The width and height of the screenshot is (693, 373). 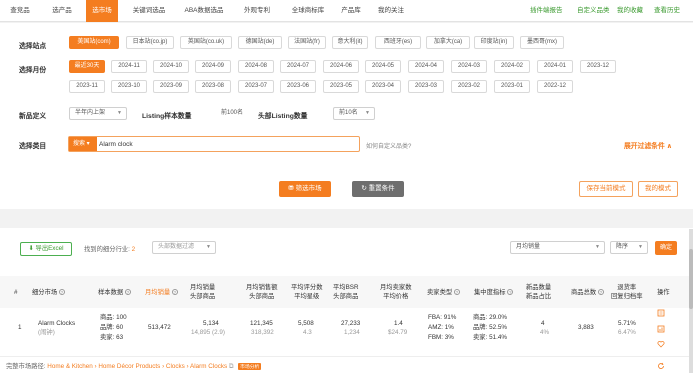 I want to click on chart-icon, so click(x=661, y=329).